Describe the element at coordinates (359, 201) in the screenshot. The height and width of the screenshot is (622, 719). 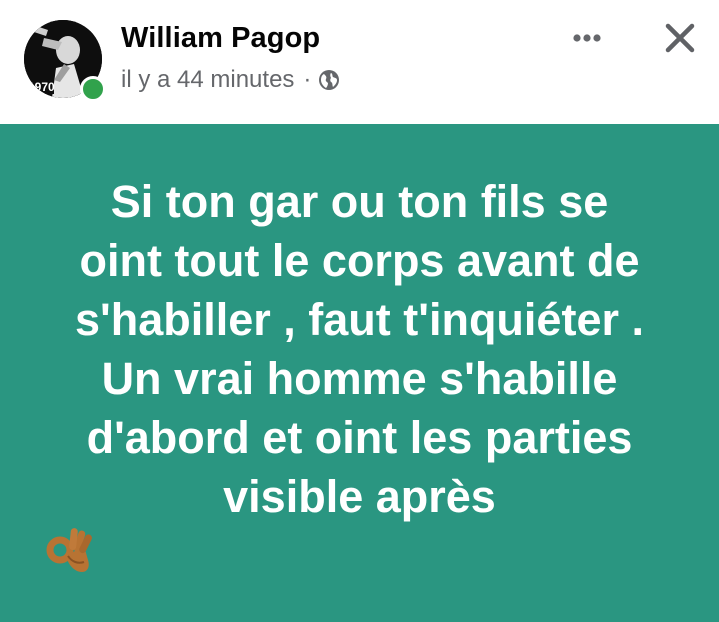
I see `post-line: Si ton gar ou ton fils se` at that location.